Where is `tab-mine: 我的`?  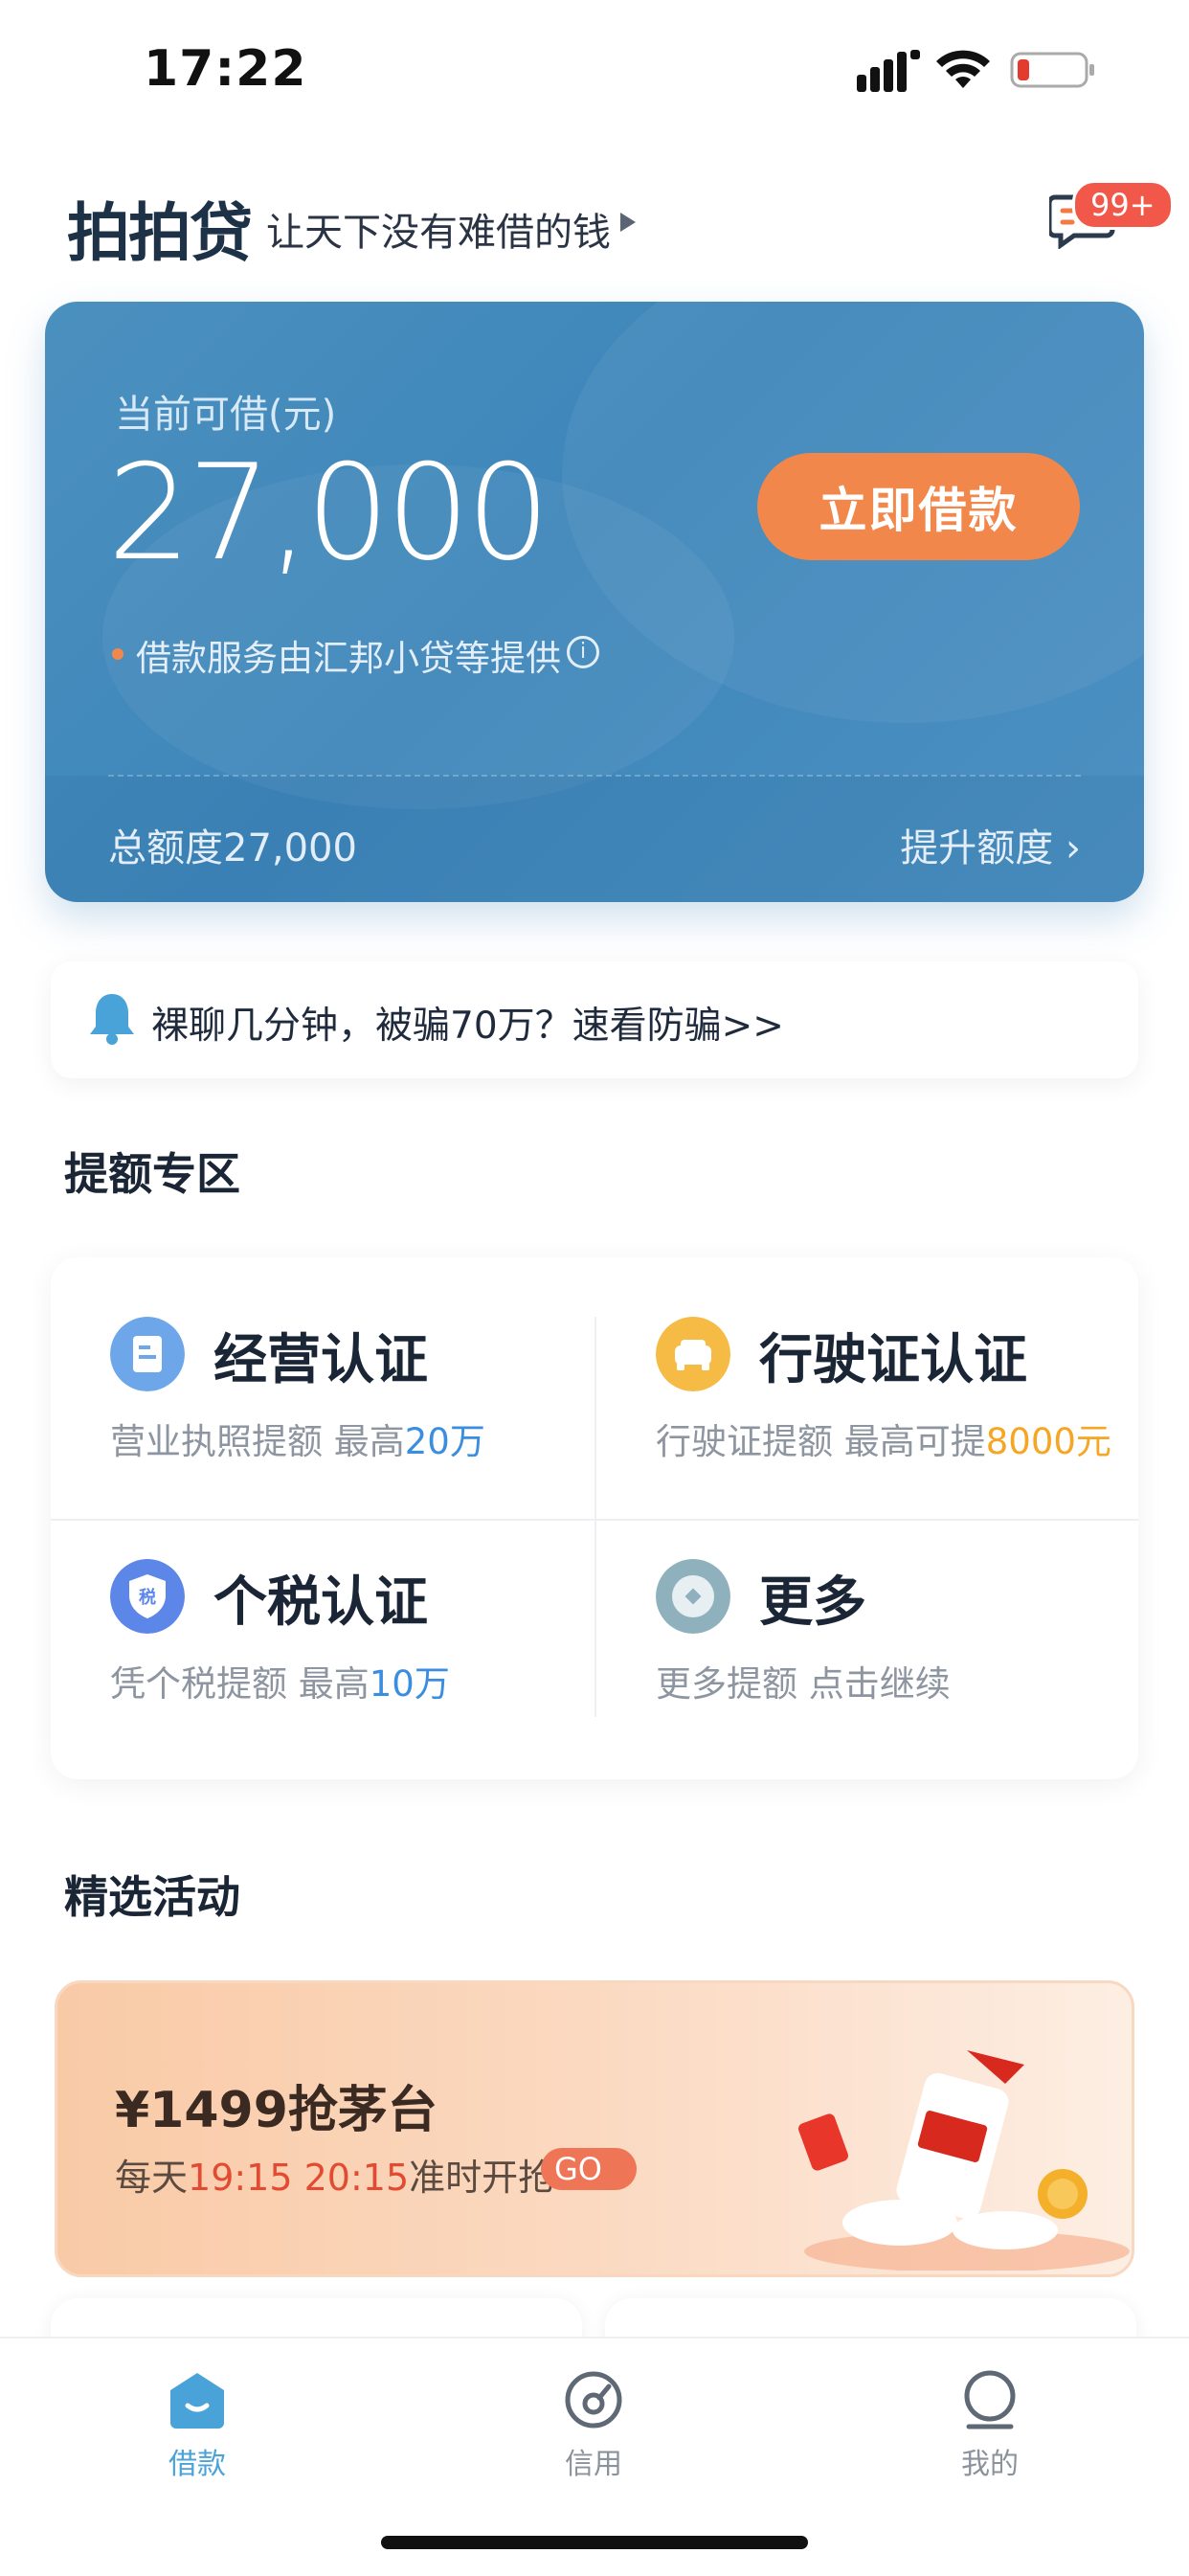 tab-mine: 我的 is located at coordinates (990, 2425).